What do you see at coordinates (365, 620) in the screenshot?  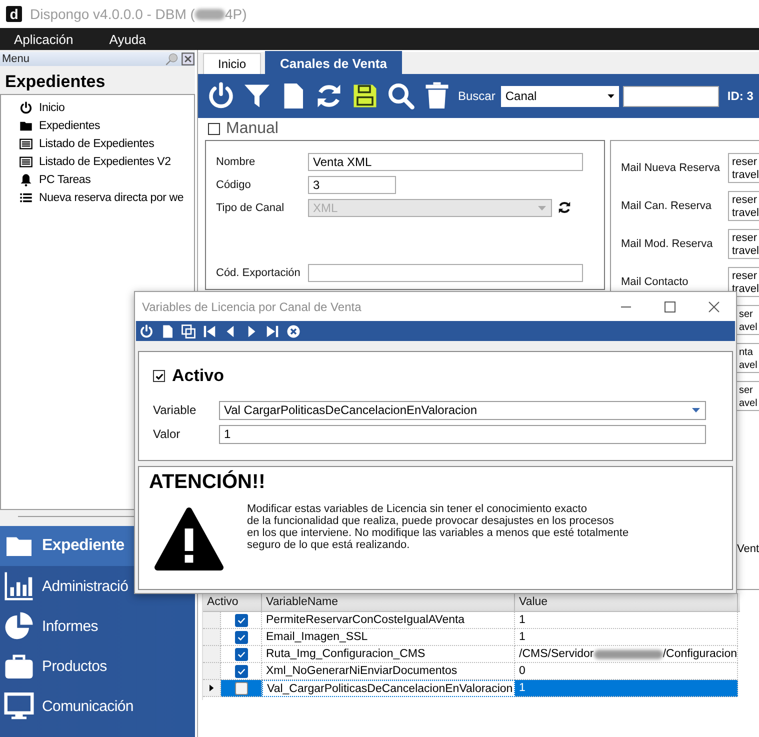 I see `table-cell: PermiteReservarConCosteIgualAVenta` at bounding box center [365, 620].